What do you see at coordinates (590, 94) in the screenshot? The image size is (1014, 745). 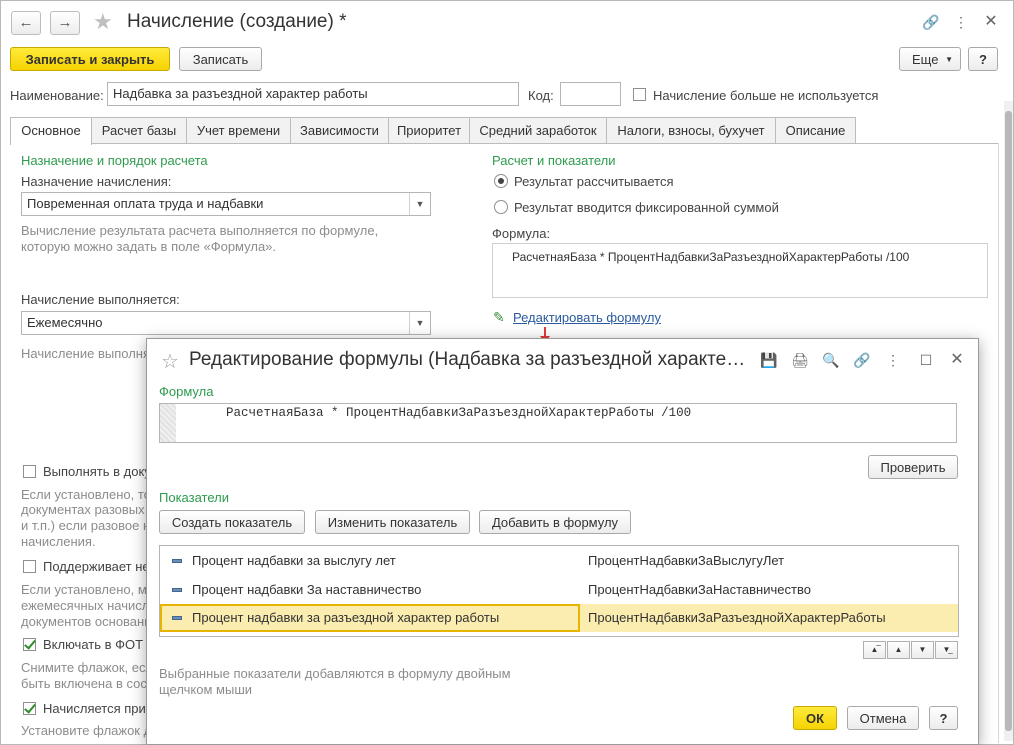 I see `code-field` at bounding box center [590, 94].